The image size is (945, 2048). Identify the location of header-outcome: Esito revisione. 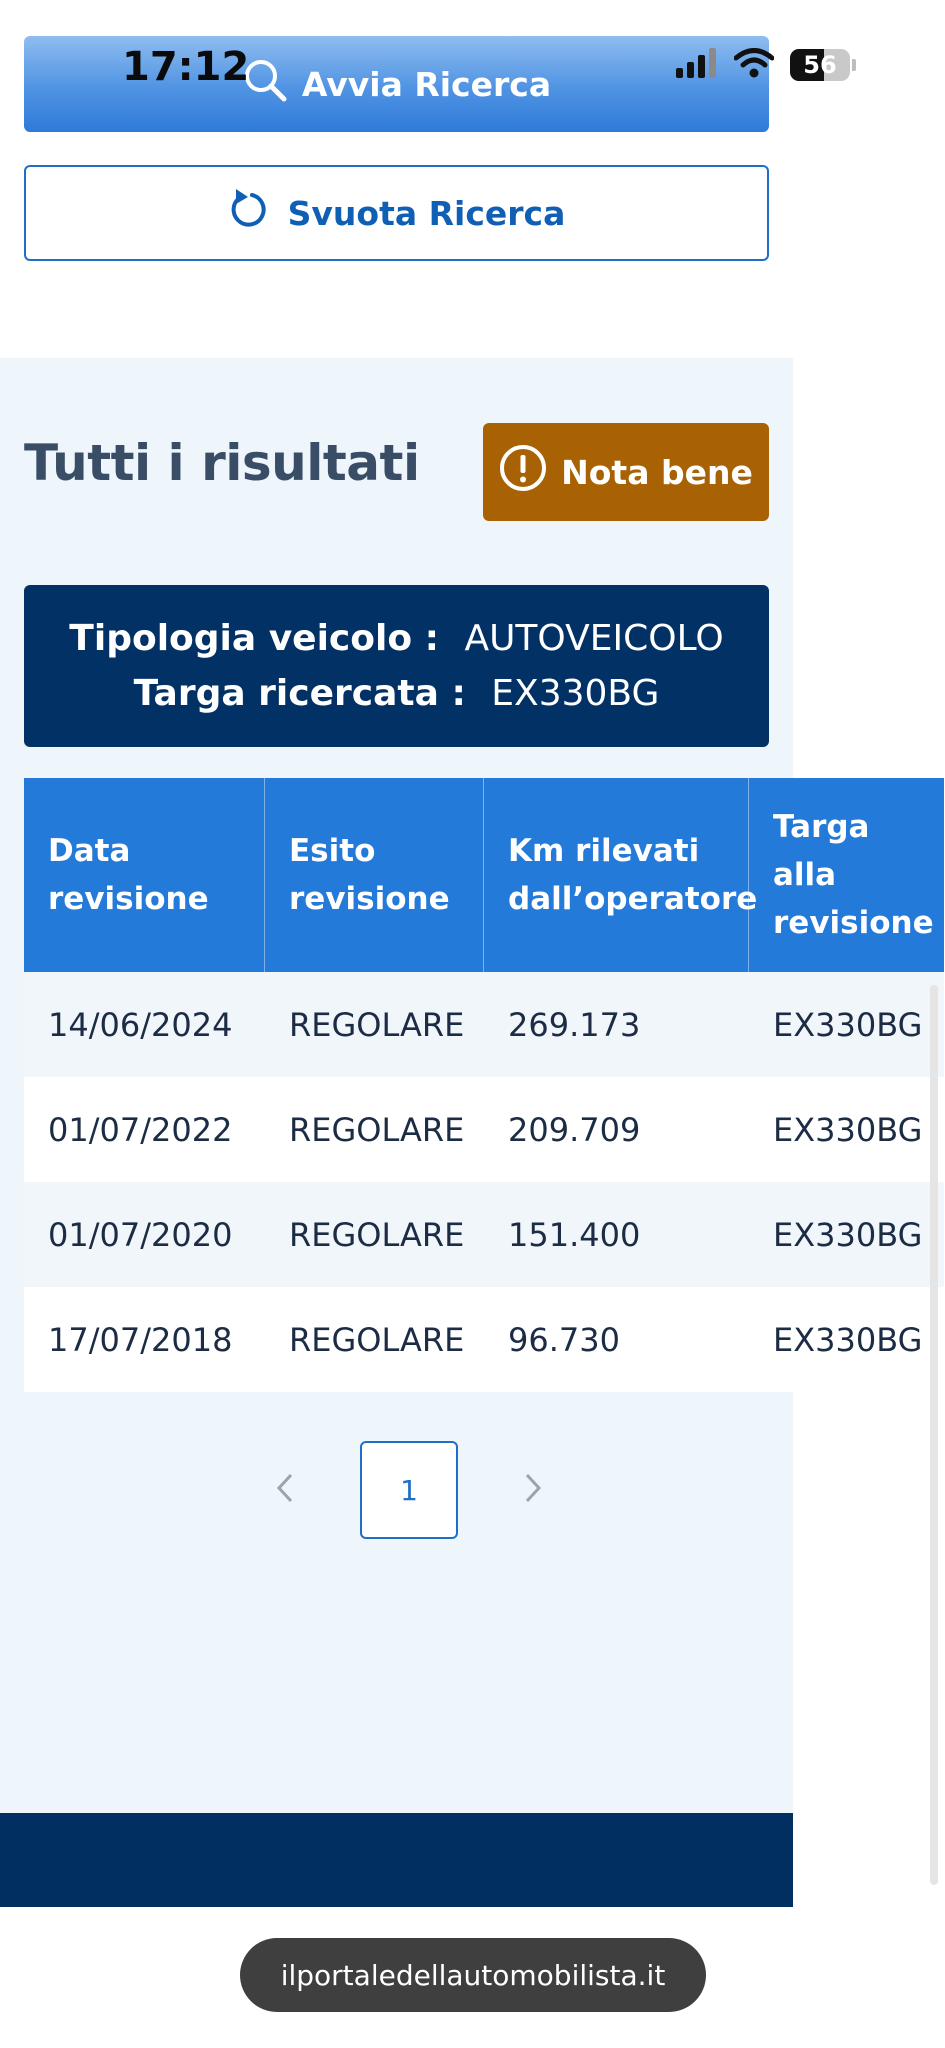
(374, 875).